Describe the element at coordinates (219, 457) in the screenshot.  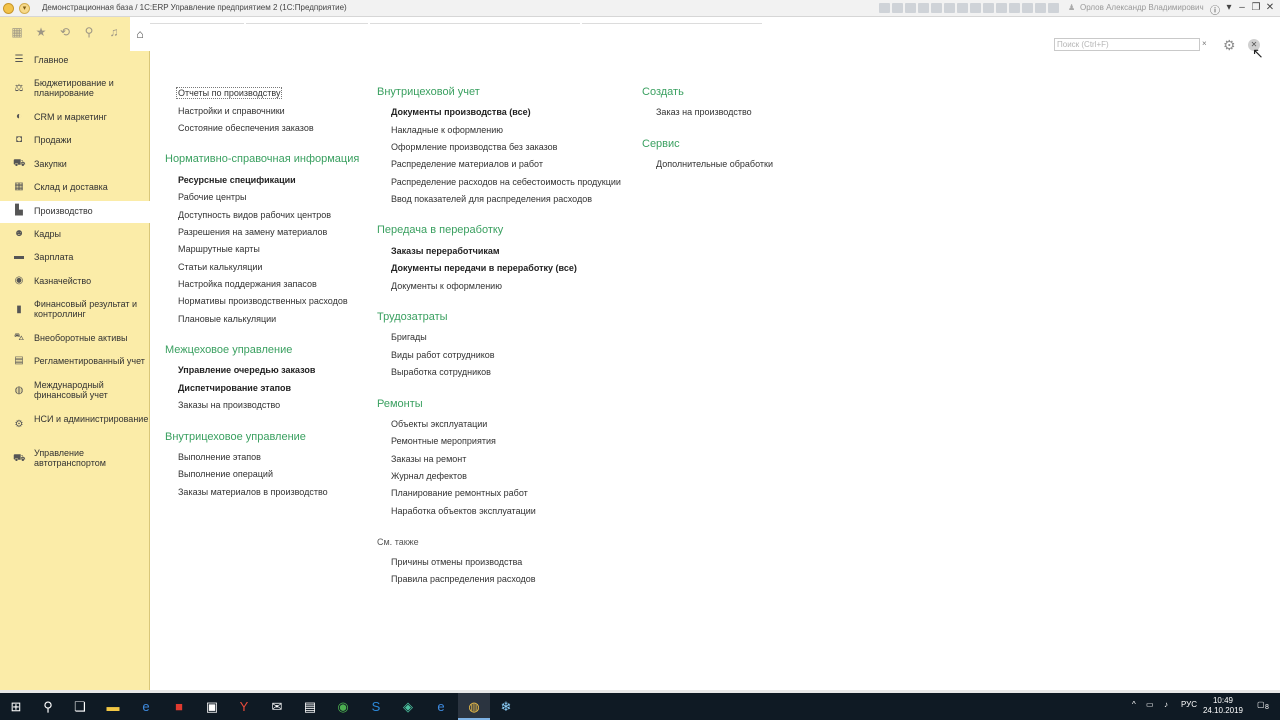
I see `link-intra-shop-mgmt: Выполнение этапов` at that location.